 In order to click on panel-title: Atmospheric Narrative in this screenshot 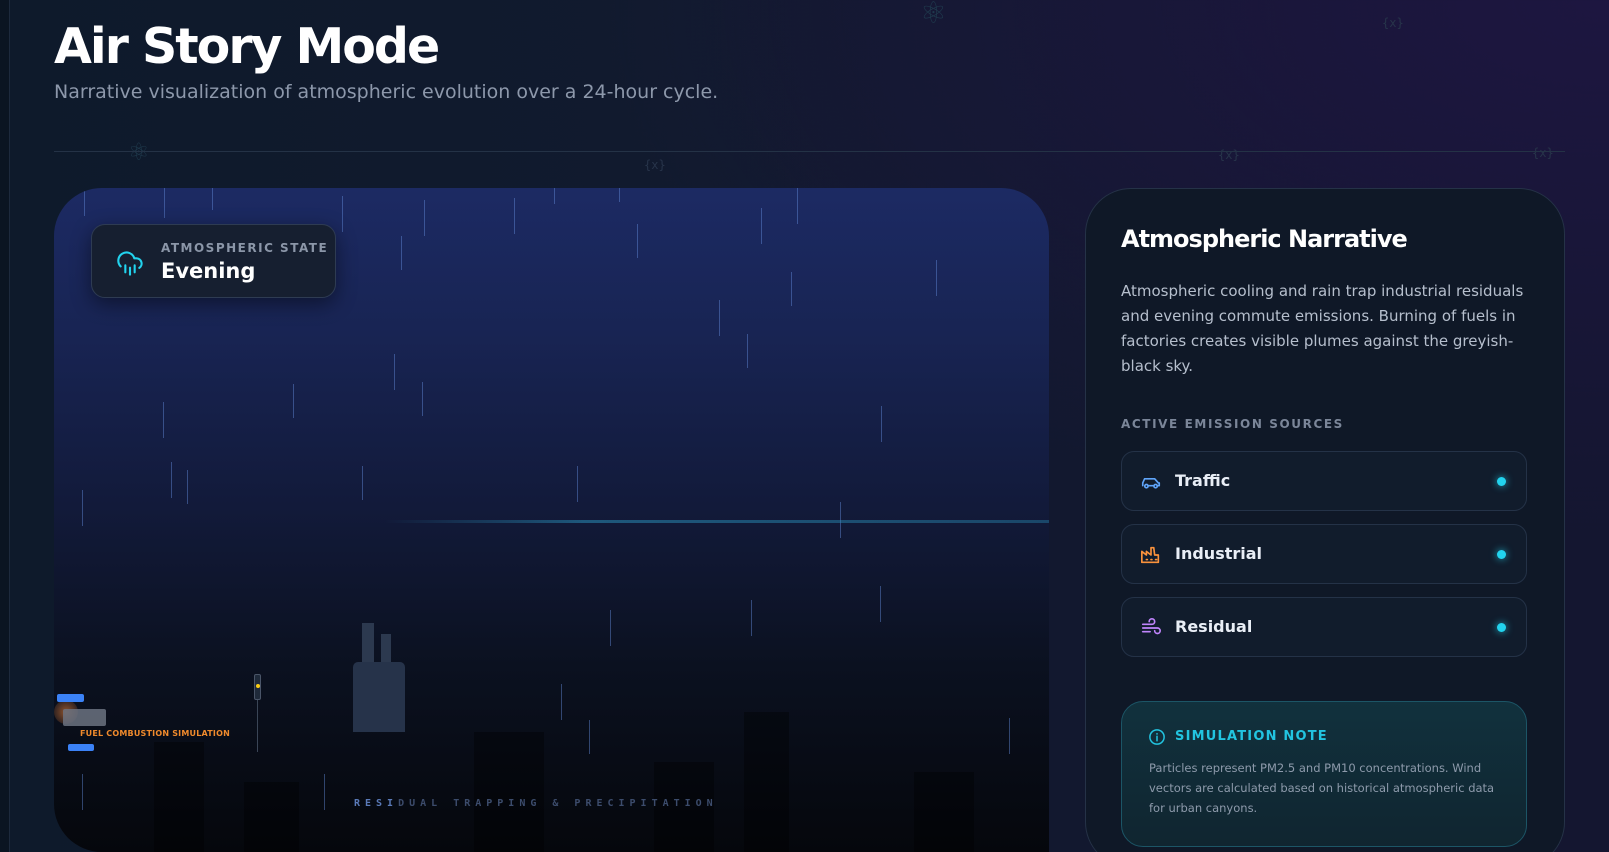, I will do `click(1264, 239)`.